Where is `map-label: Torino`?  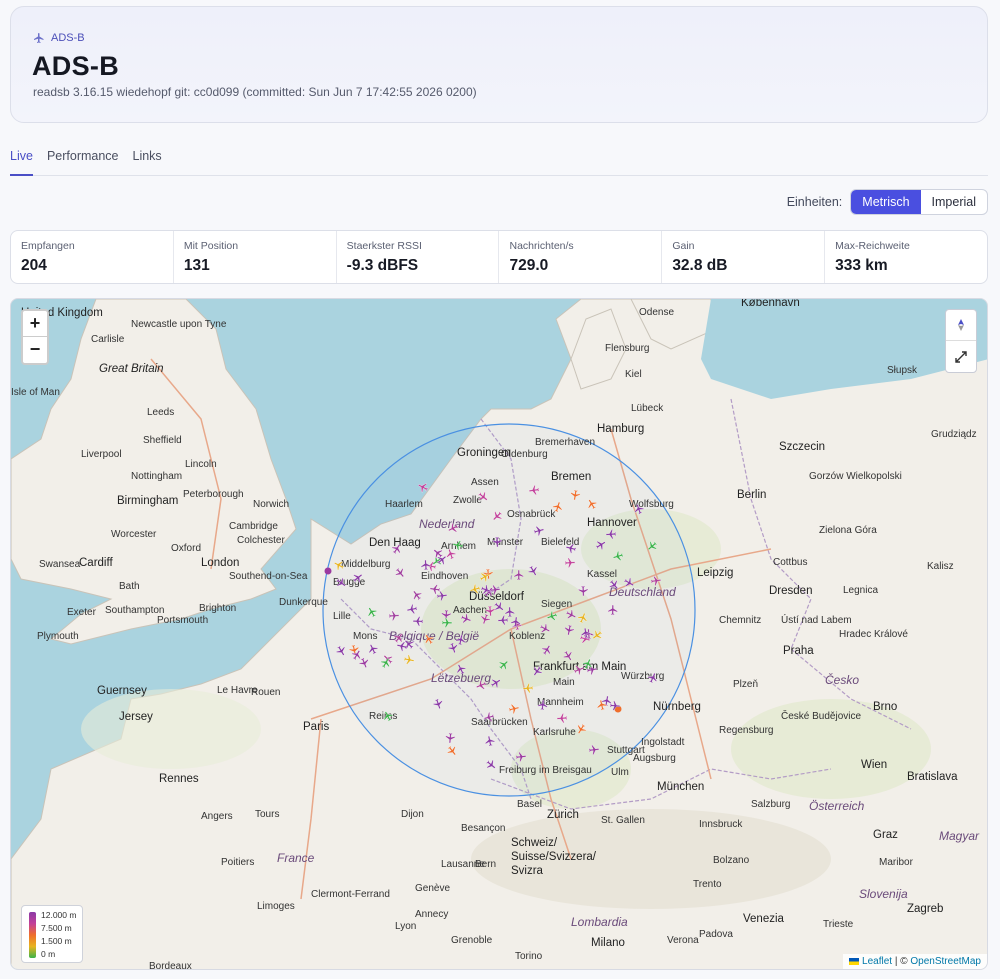
map-label: Torino is located at coordinates (529, 956).